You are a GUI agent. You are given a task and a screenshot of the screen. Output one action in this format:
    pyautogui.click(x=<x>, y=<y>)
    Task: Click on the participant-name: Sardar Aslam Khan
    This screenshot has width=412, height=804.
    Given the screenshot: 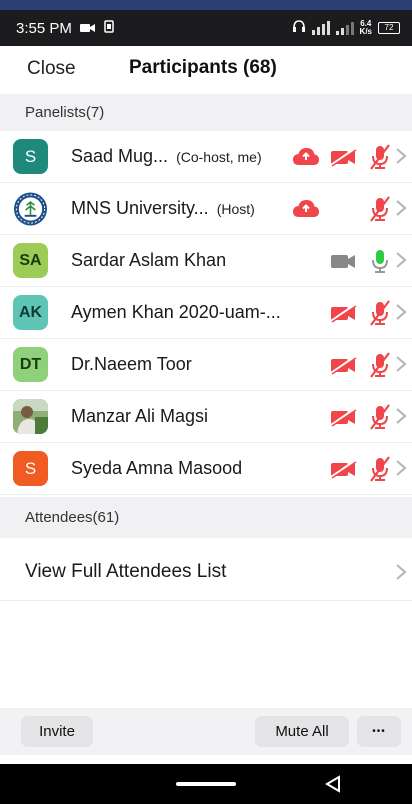 What is the action you would take?
    pyautogui.click(x=149, y=260)
    